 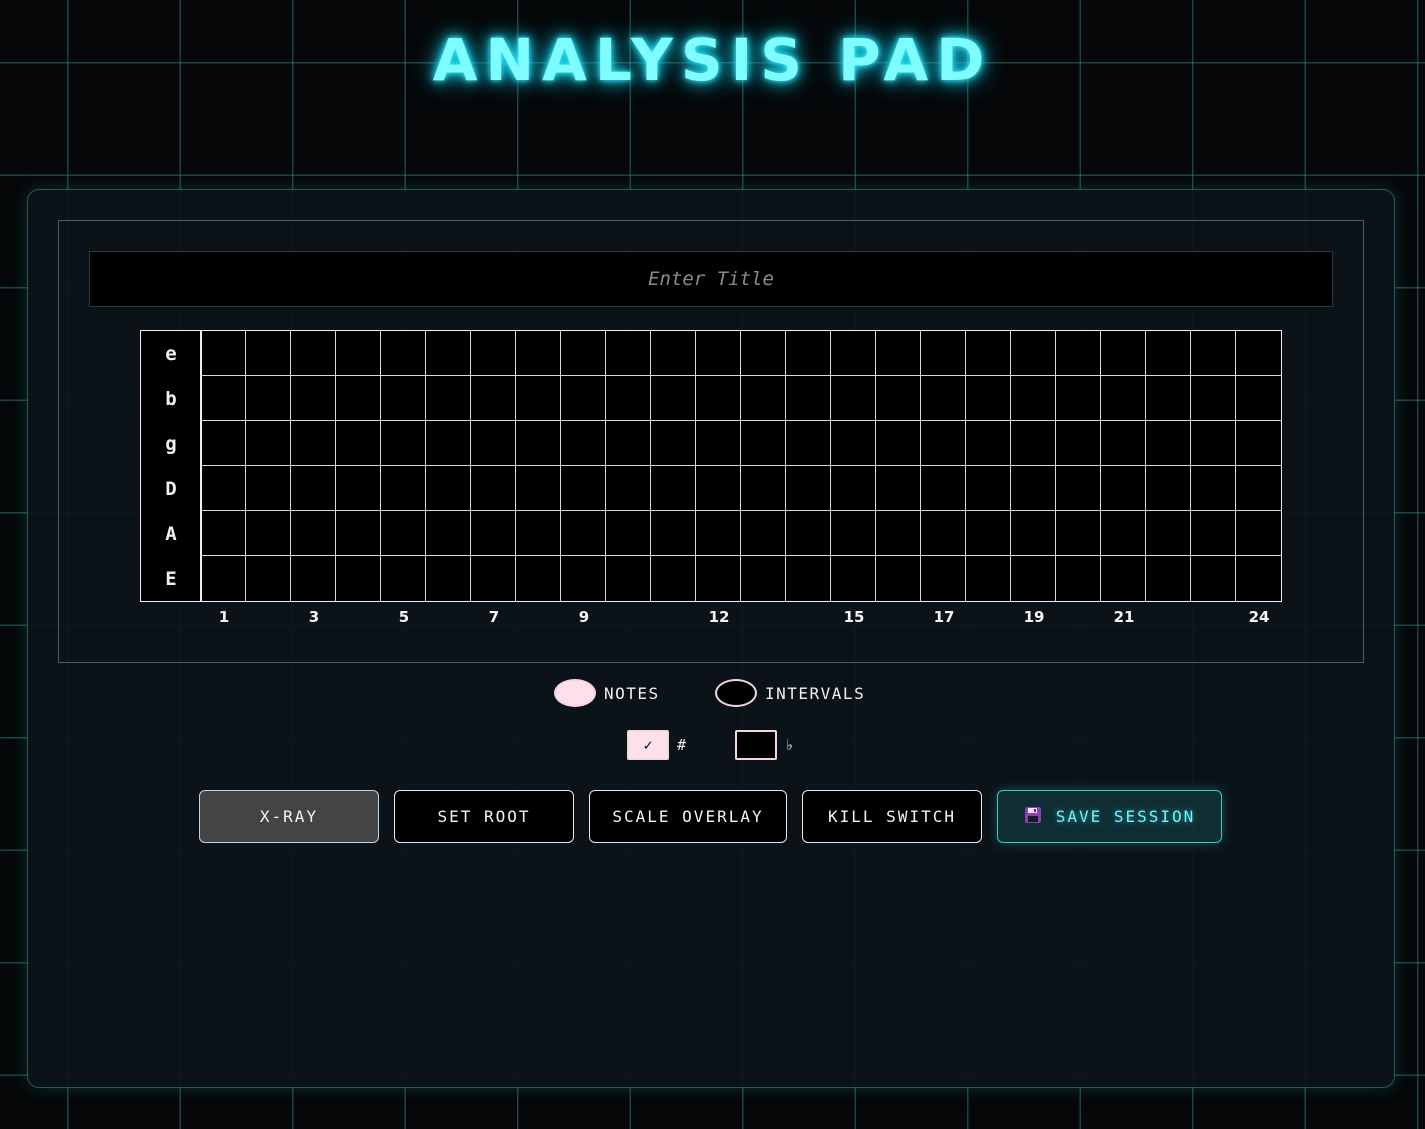 I want to click on intervals-radio, so click(x=736, y=693).